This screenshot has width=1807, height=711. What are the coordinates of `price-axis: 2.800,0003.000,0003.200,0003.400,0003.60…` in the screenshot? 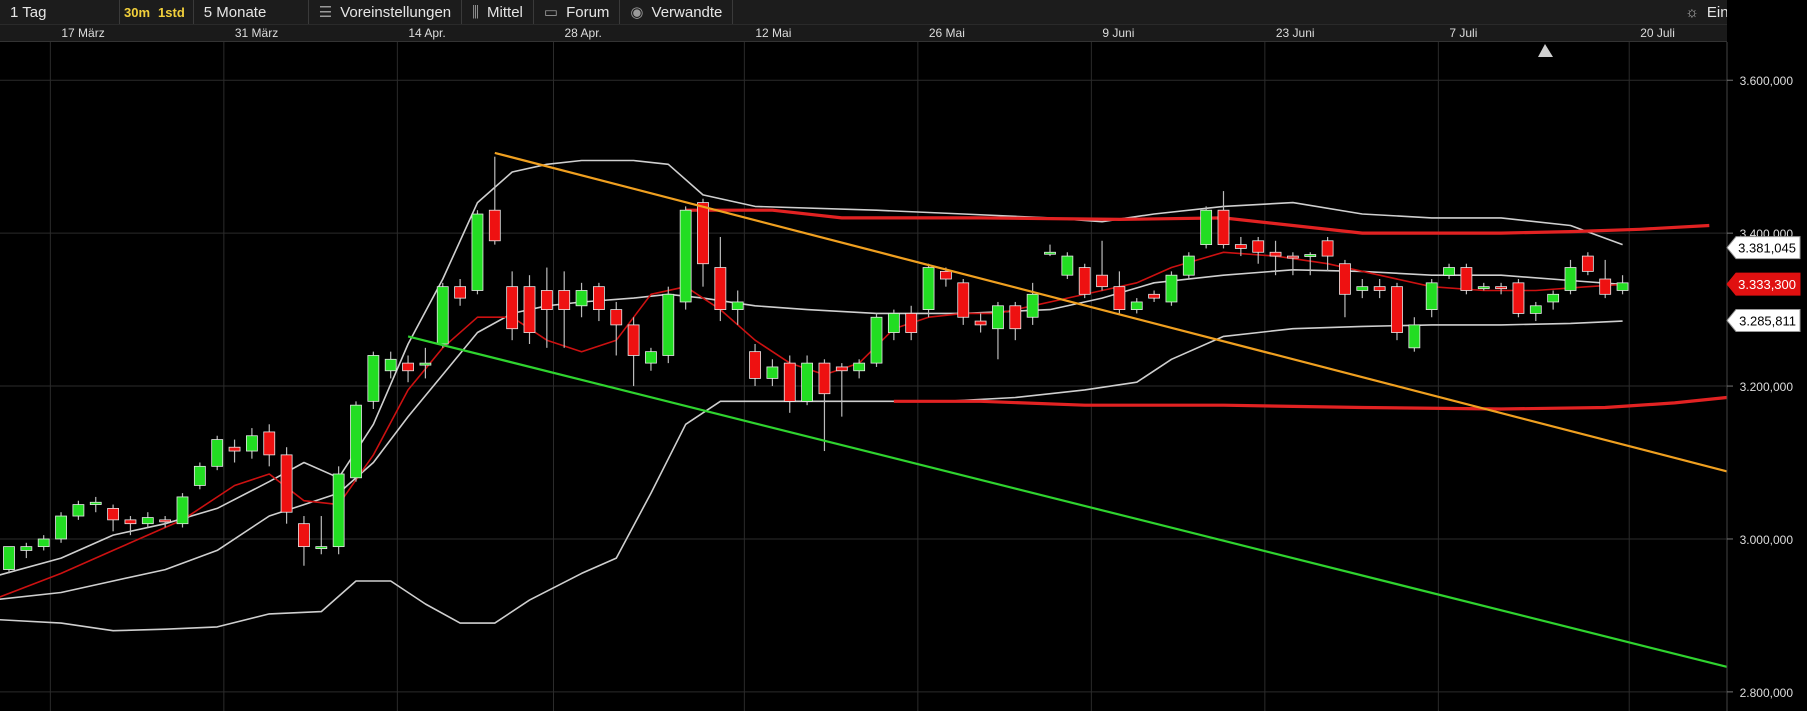 It's located at (1766, 355).